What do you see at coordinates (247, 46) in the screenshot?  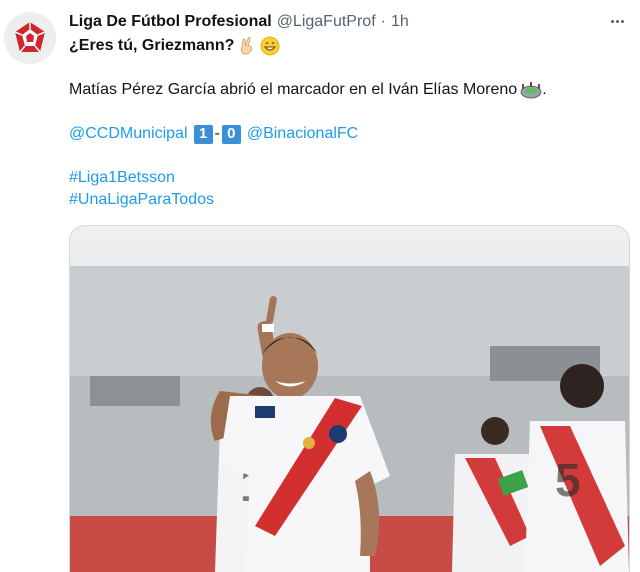 I see `victory-hand-icon` at bounding box center [247, 46].